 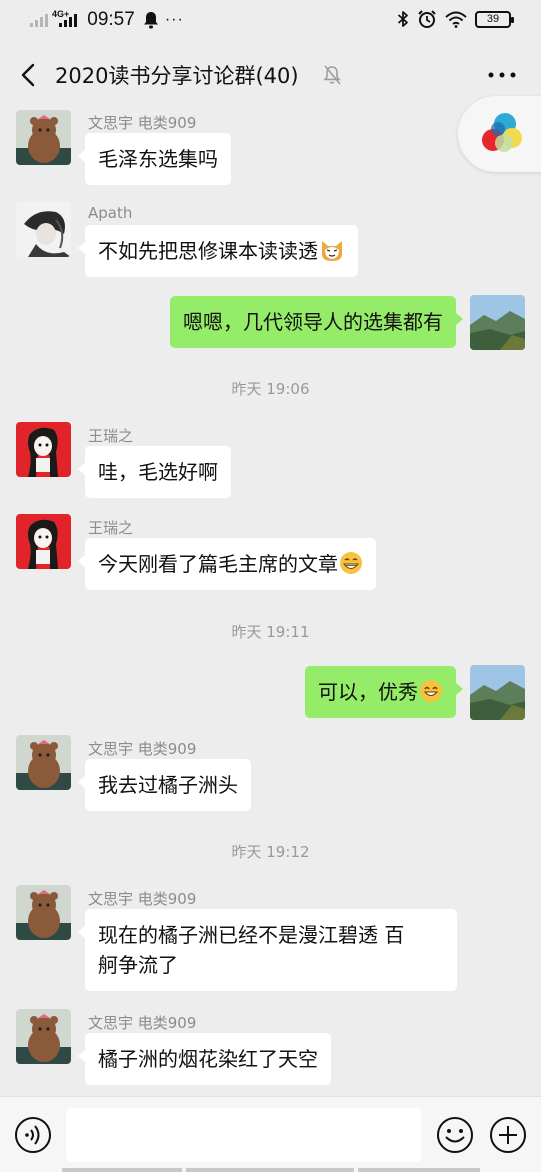 What do you see at coordinates (168, 785) in the screenshot?
I see `message-text: 我去过橘子洲头` at bounding box center [168, 785].